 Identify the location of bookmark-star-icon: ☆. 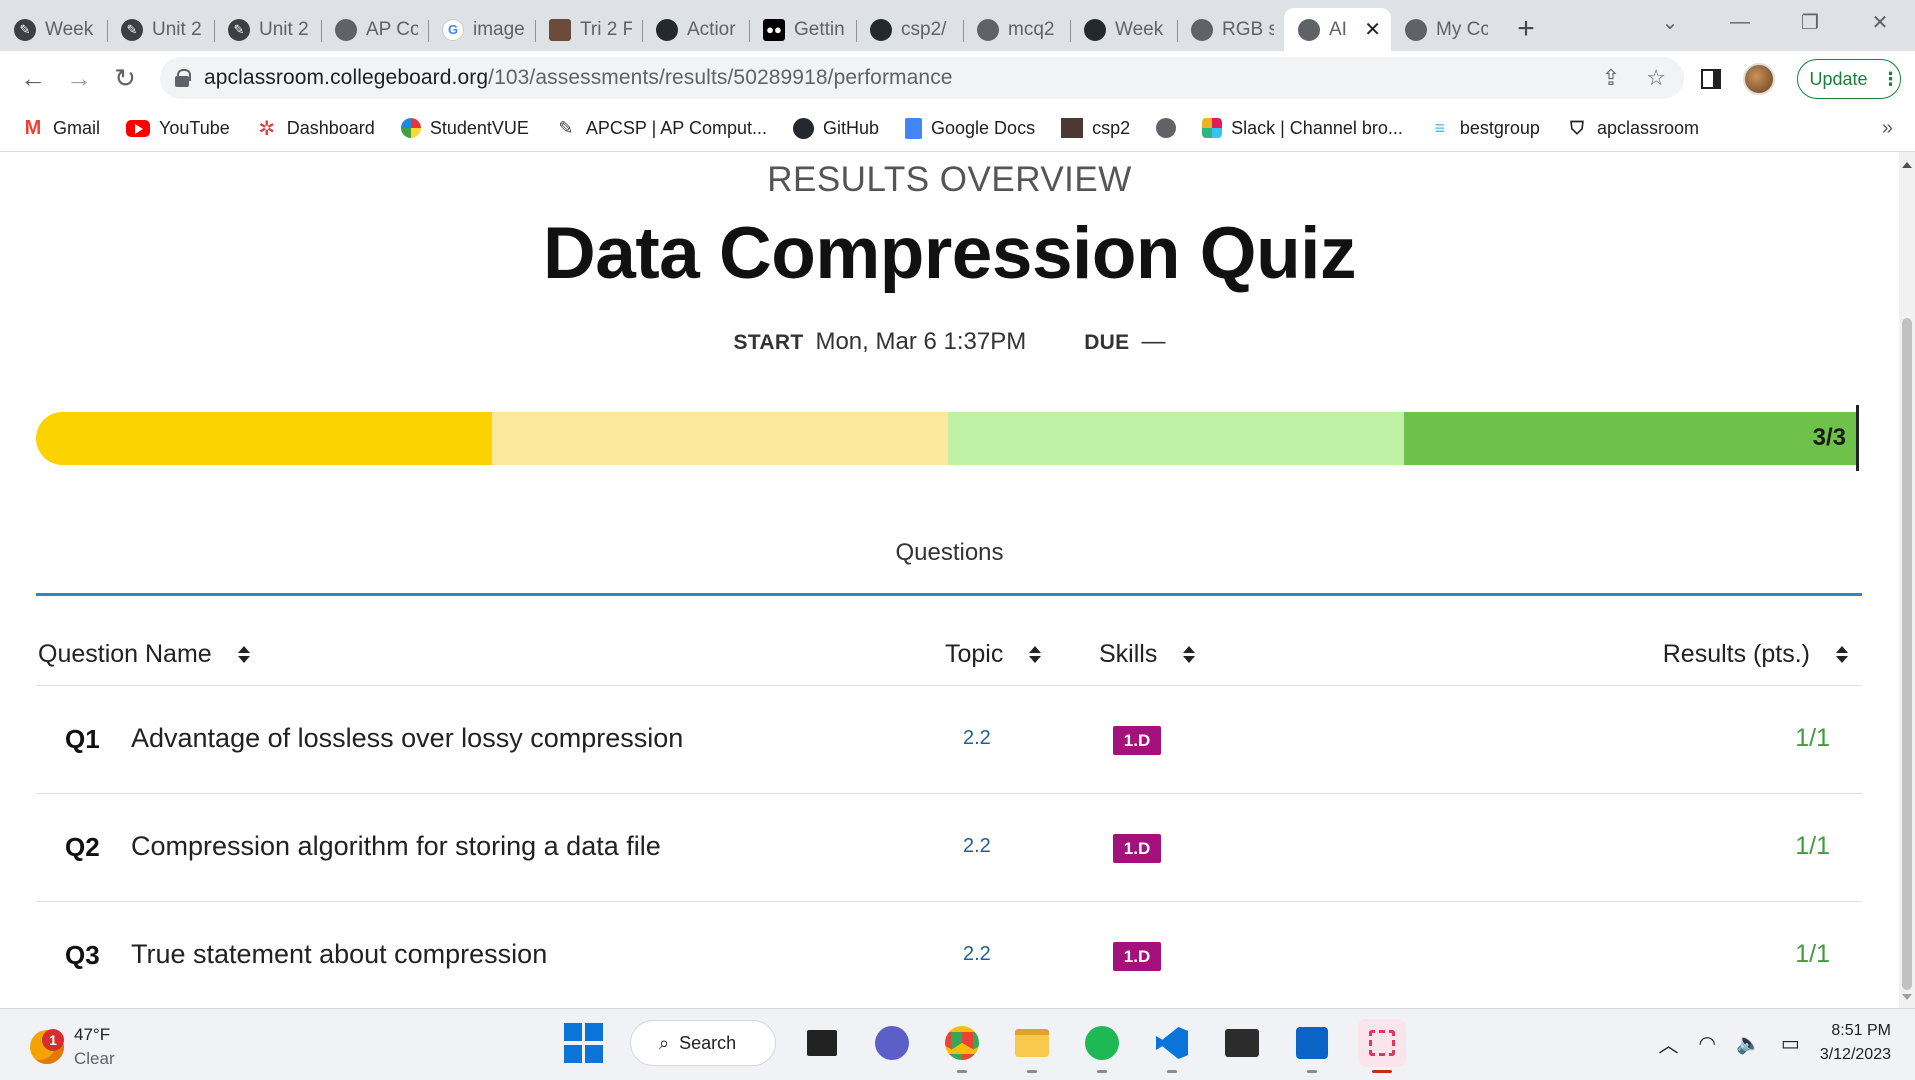
(1656, 78).